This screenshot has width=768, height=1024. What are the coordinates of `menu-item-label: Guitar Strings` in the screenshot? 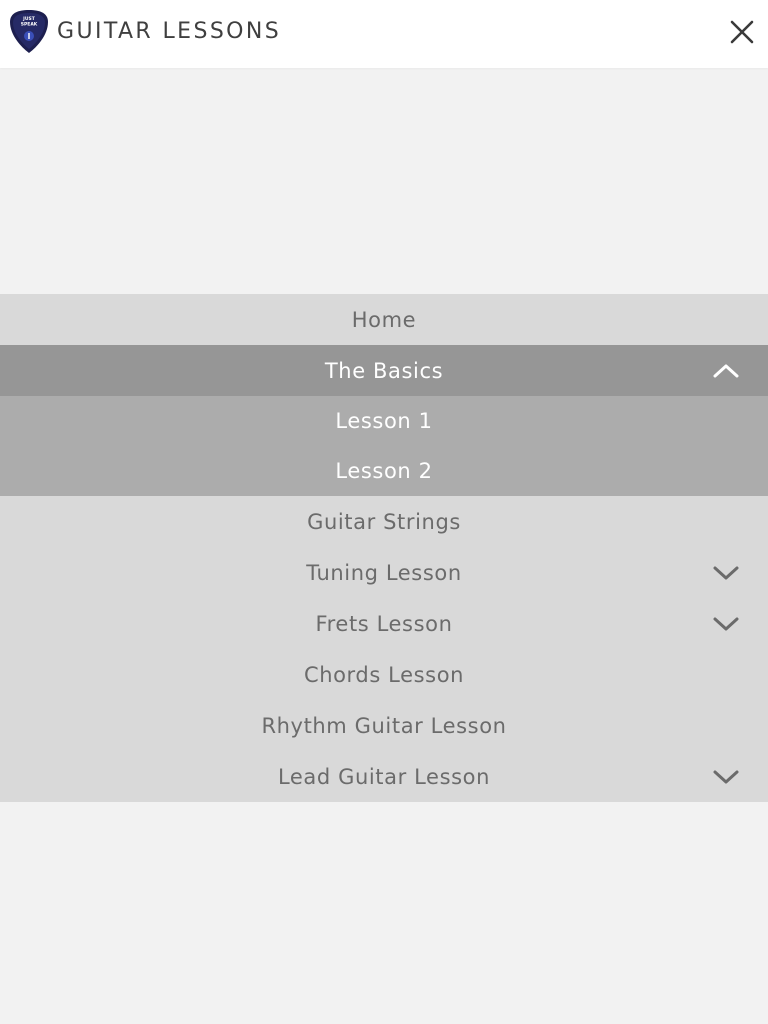 It's located at (384, 521).